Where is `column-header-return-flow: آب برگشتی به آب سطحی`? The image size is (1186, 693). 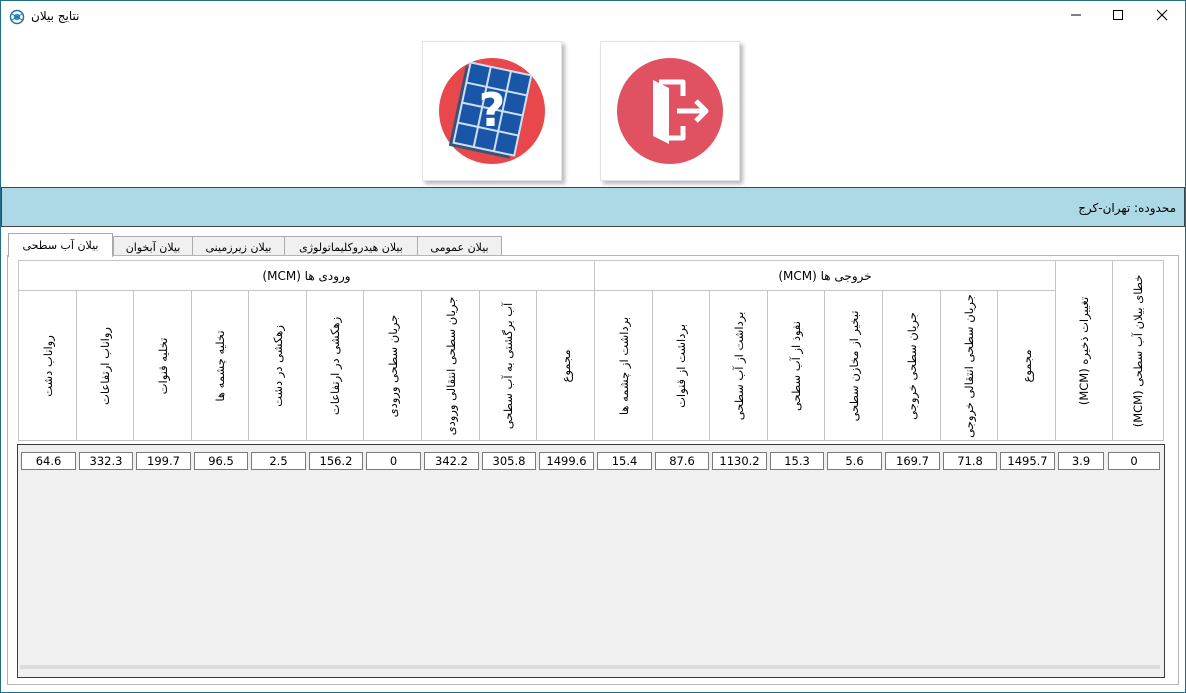
column-header-return-flow: آب برگشتی به آب سطحی is located at coordinates (508, 365).